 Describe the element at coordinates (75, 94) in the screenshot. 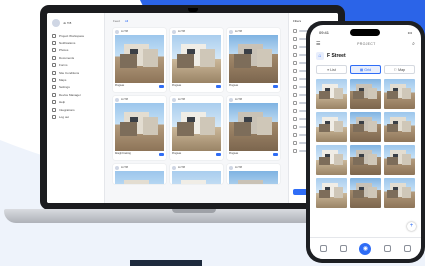

I see `sidebar-item: Device Manager` at that location.